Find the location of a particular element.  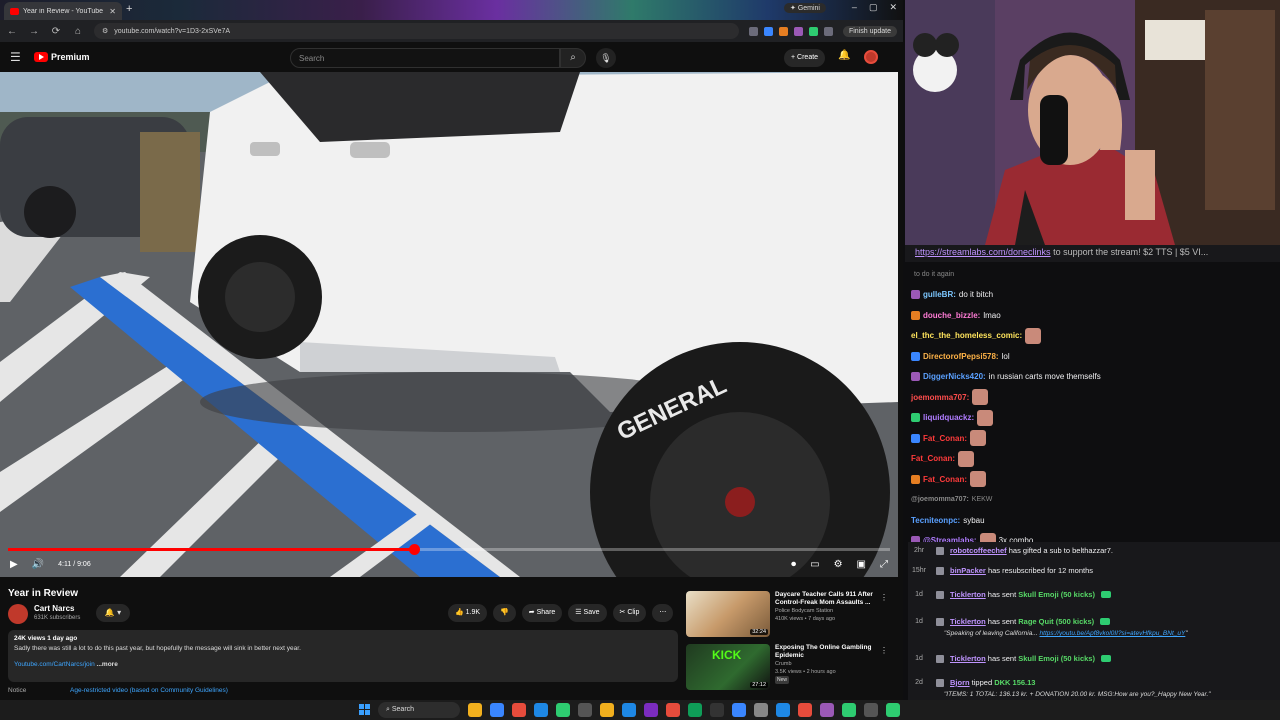

video-thumbnail: KICK 27:12 is located at coordinates (728, 667).